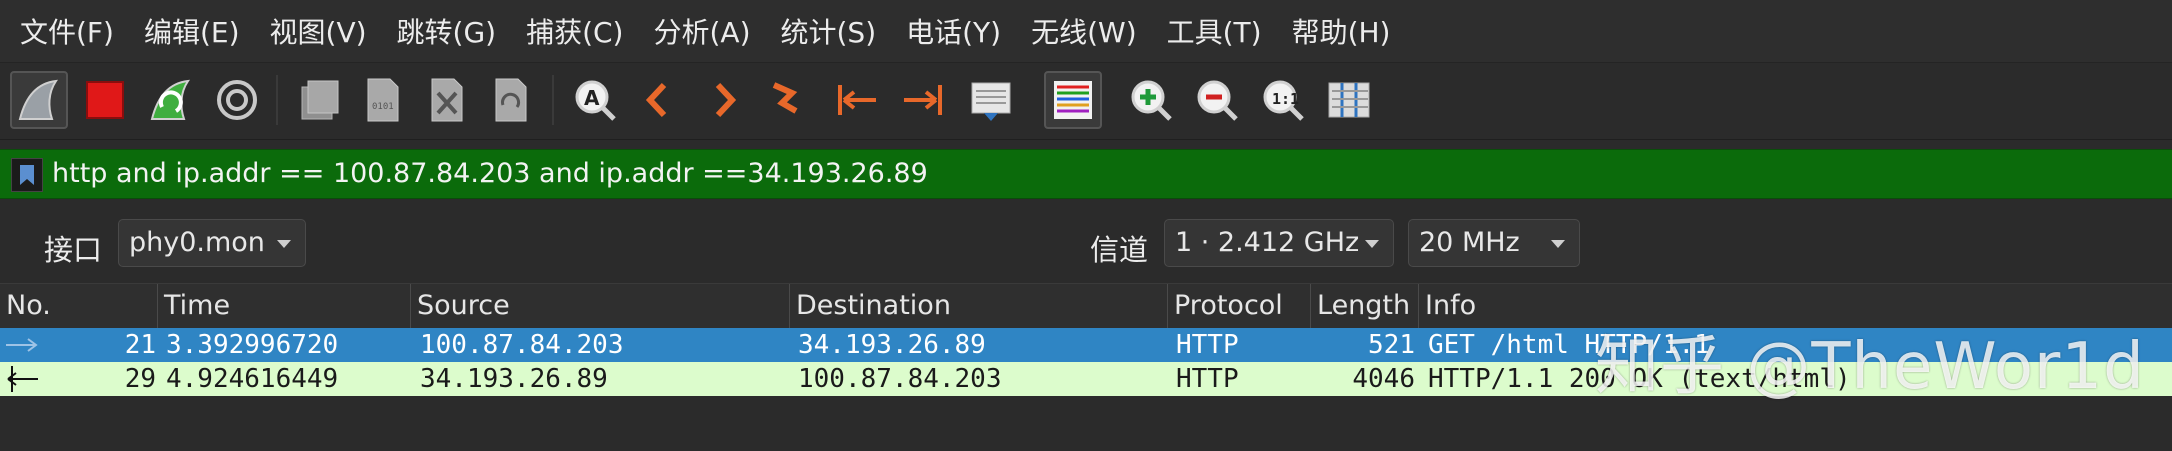 The image size is (2172, 451). I want to click on first-packet-icon, so click(857, 100).